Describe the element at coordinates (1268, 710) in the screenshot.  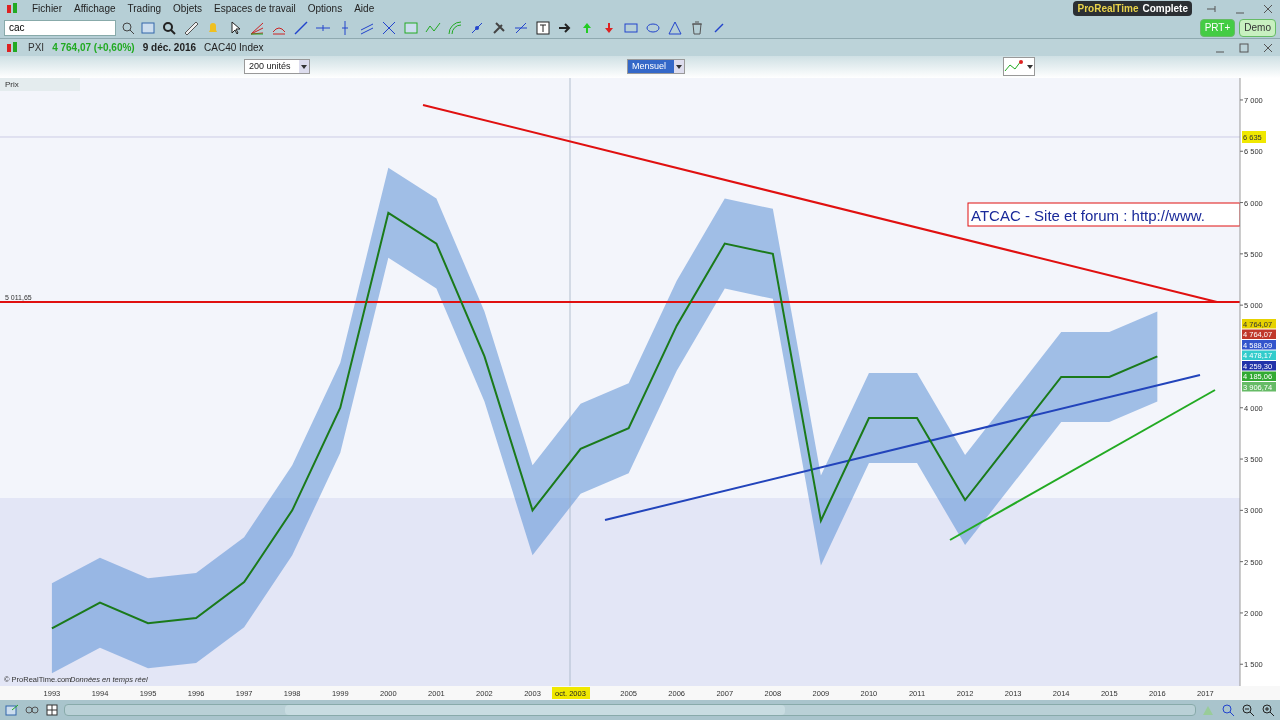
I see `zoom-in-icon` at that location.